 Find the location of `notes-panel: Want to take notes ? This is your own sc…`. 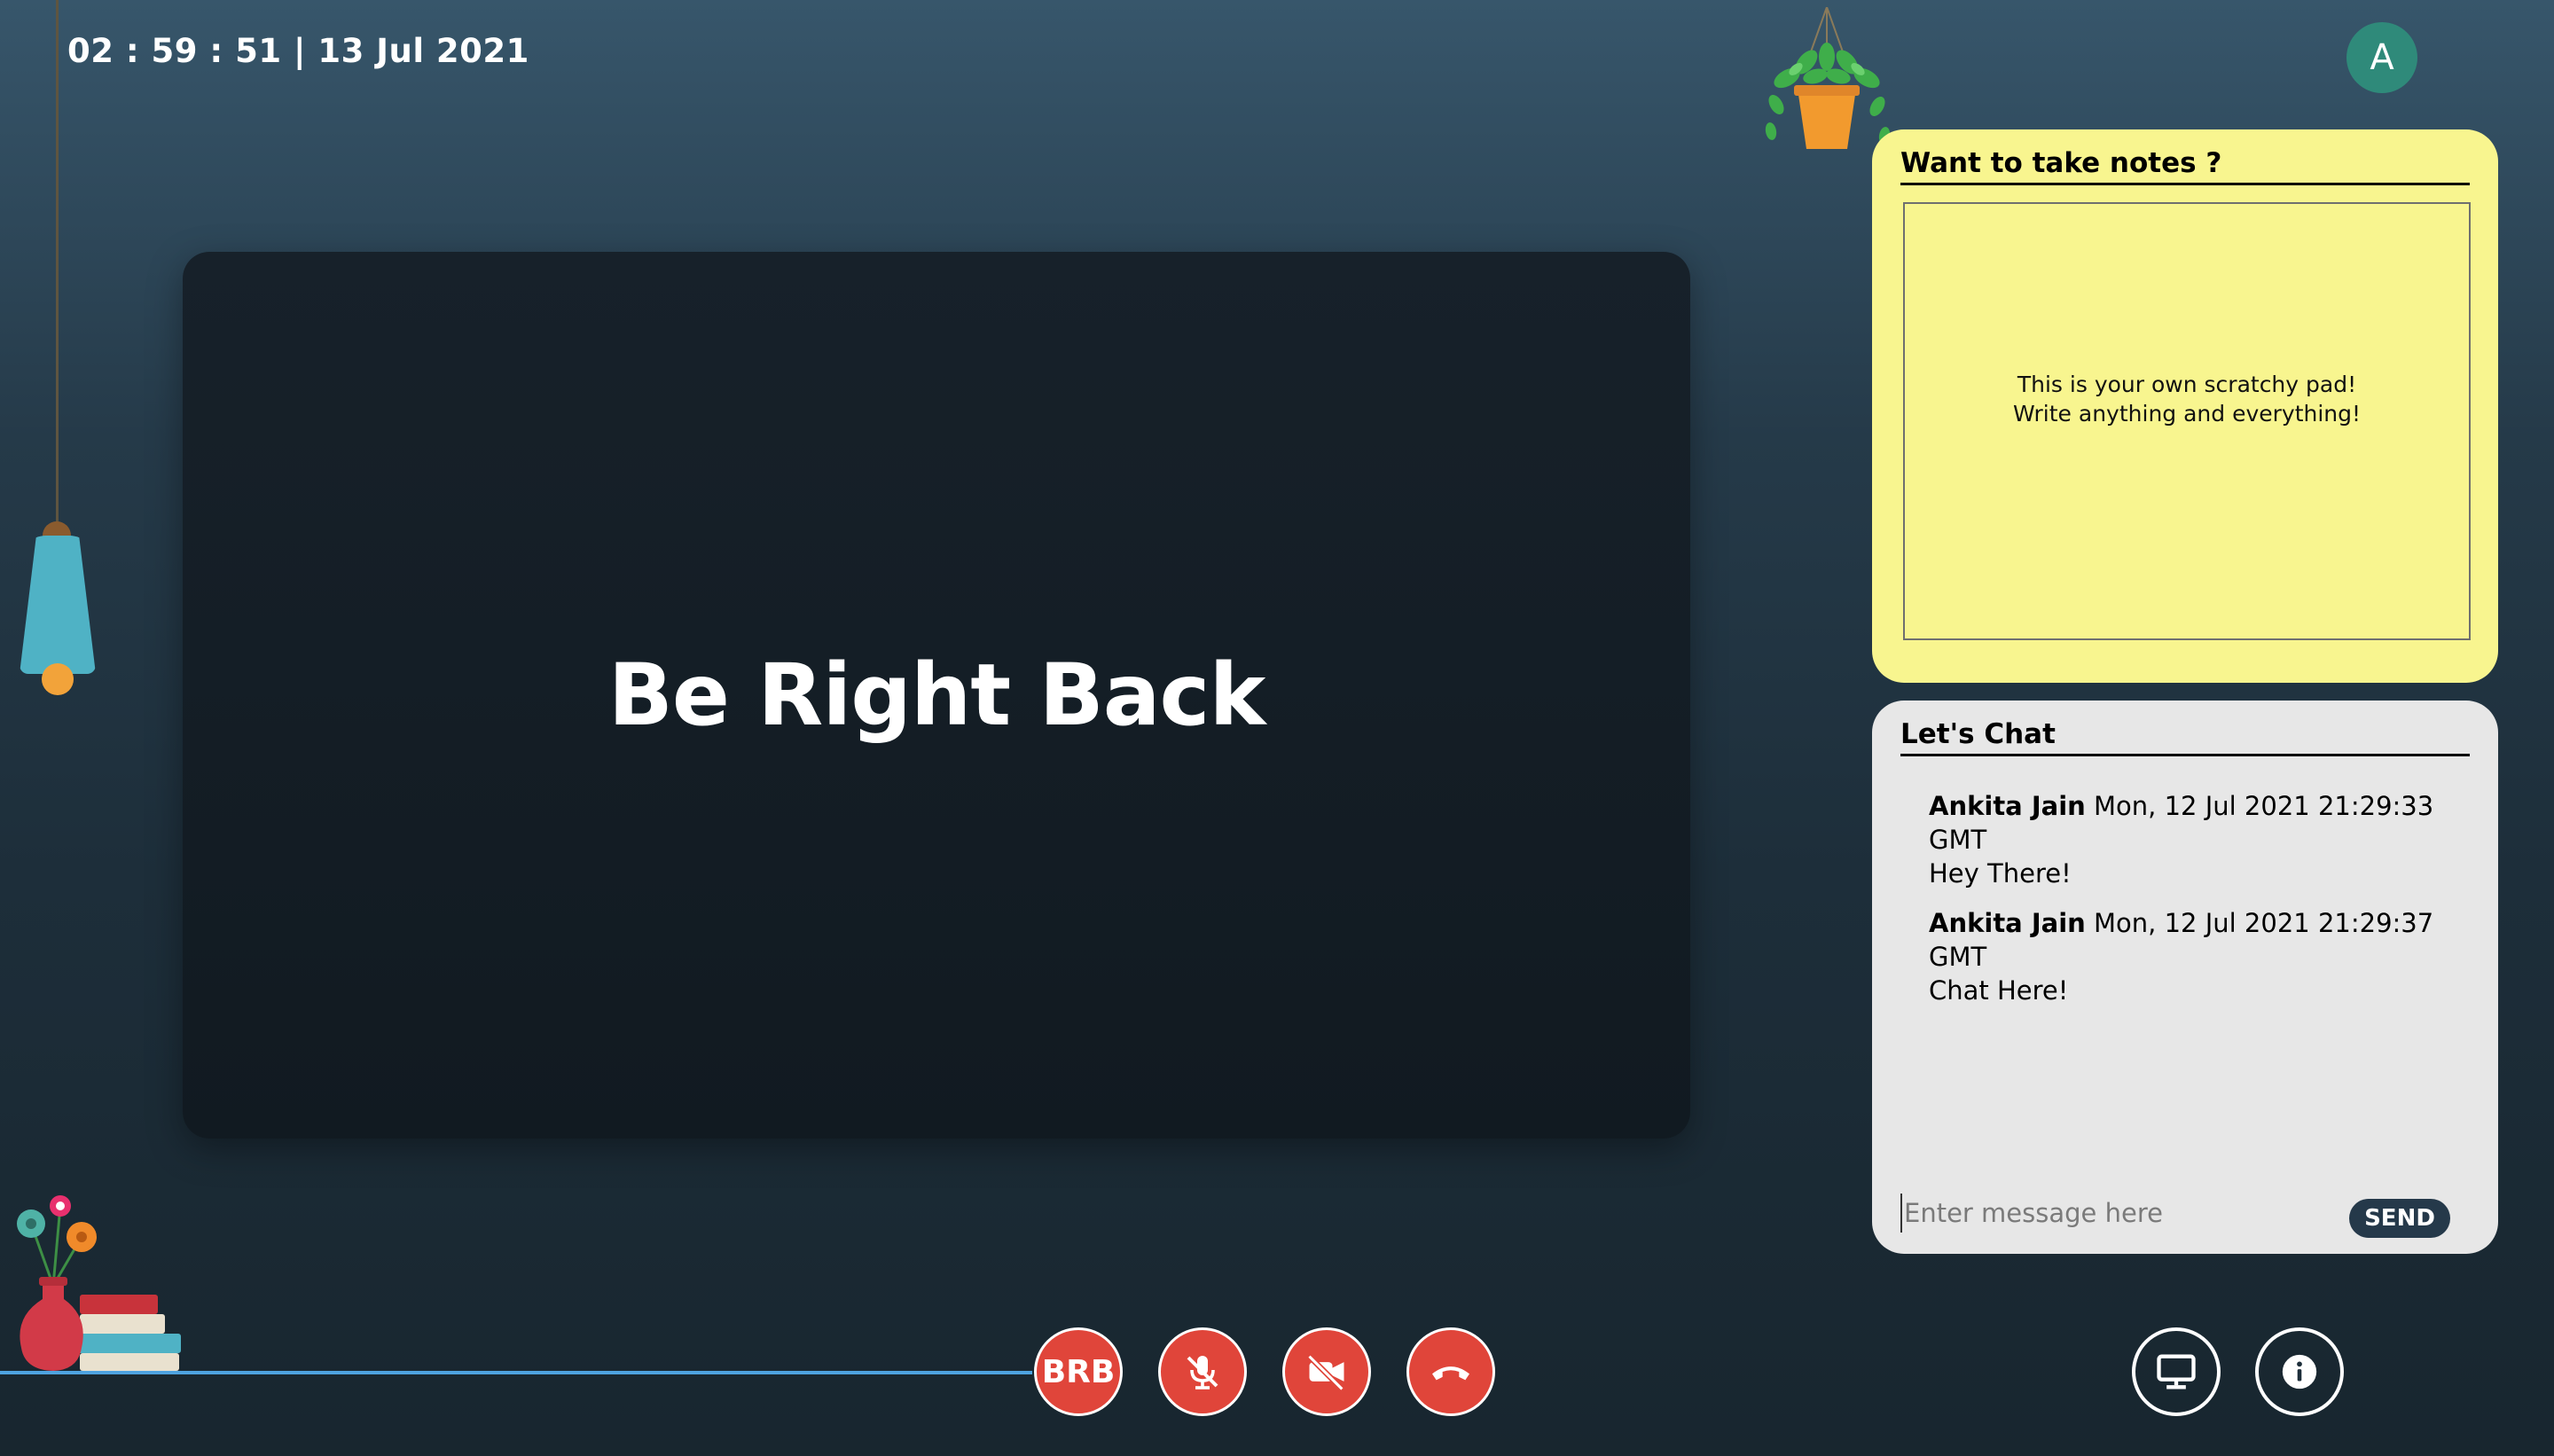

notes-panel: Want to take notes ? This is your own sc… is located at coordinates (2185, 406).